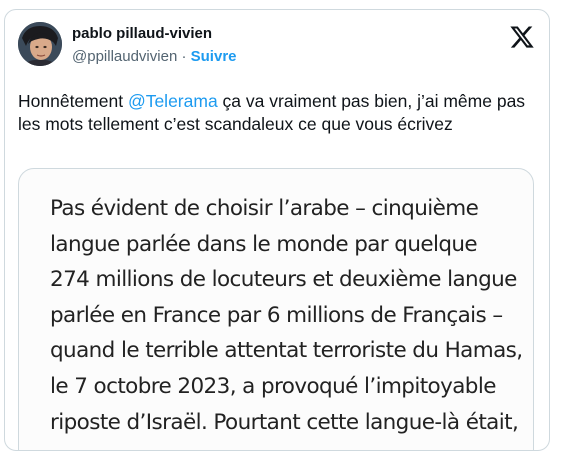 The image size is (572, 451). I want to click on author-handle: @ppillaudvivien, so click(124, 56).